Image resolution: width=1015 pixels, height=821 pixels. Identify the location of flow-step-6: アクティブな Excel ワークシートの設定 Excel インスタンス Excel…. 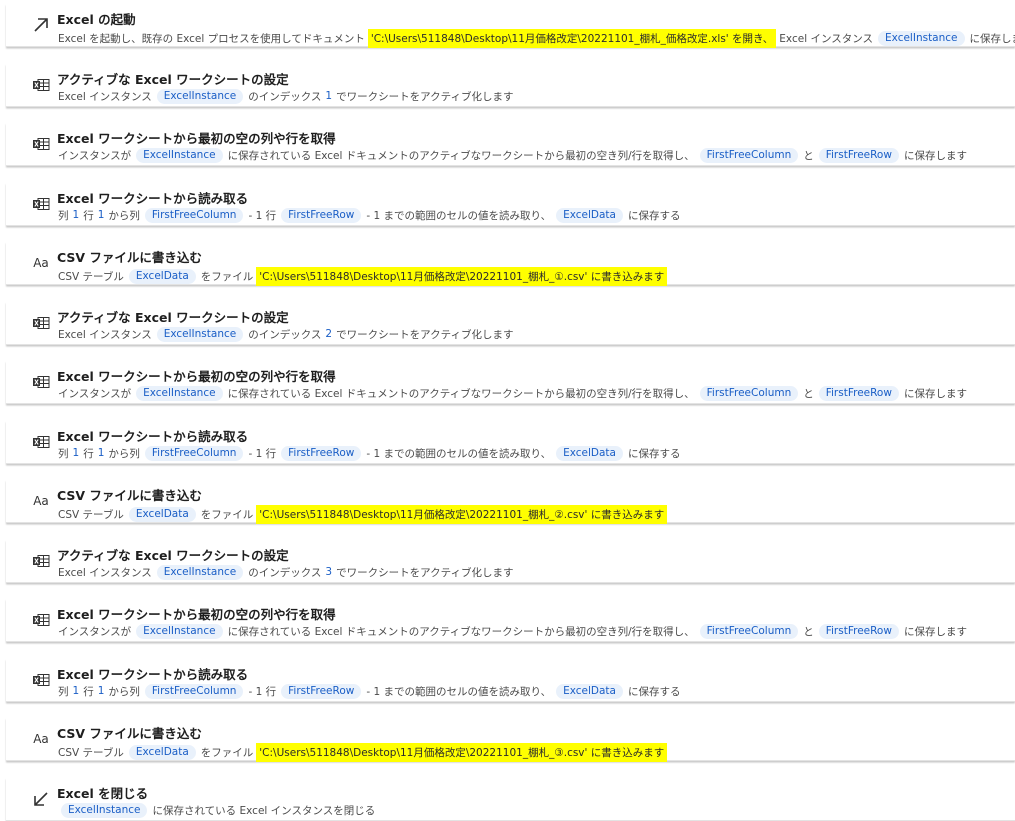
(510, 323).